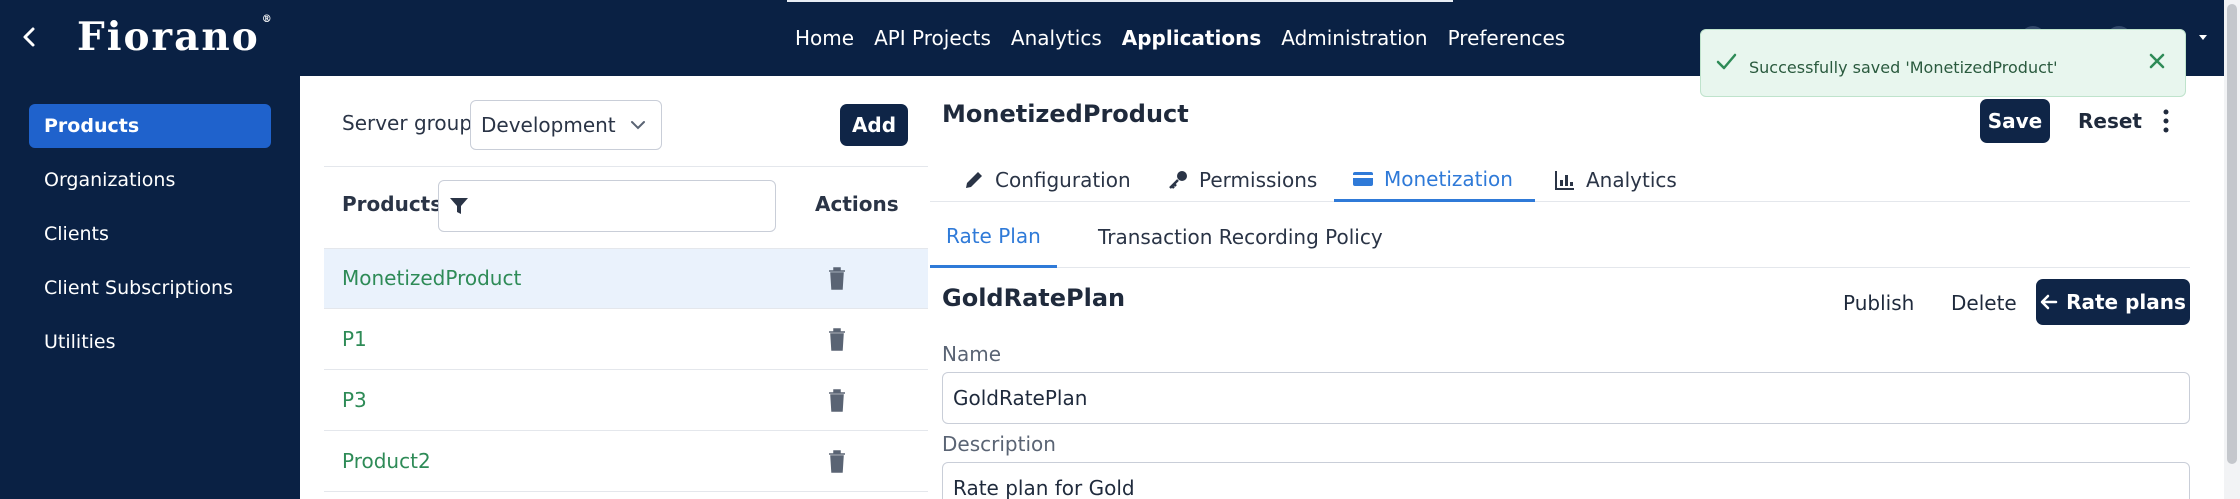 Image resolution: width=2240 pixels, height=499 pixels. Describe the element at coordinates (1191, 38) in the screenshot. I see `nav-applications: Applications` at that location.